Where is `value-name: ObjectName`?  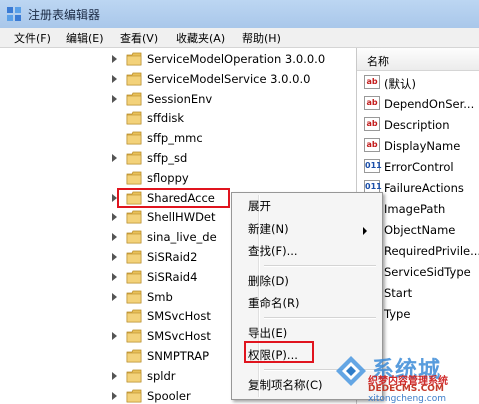 value-name: ObjectName is located at coordinates (420, 230).